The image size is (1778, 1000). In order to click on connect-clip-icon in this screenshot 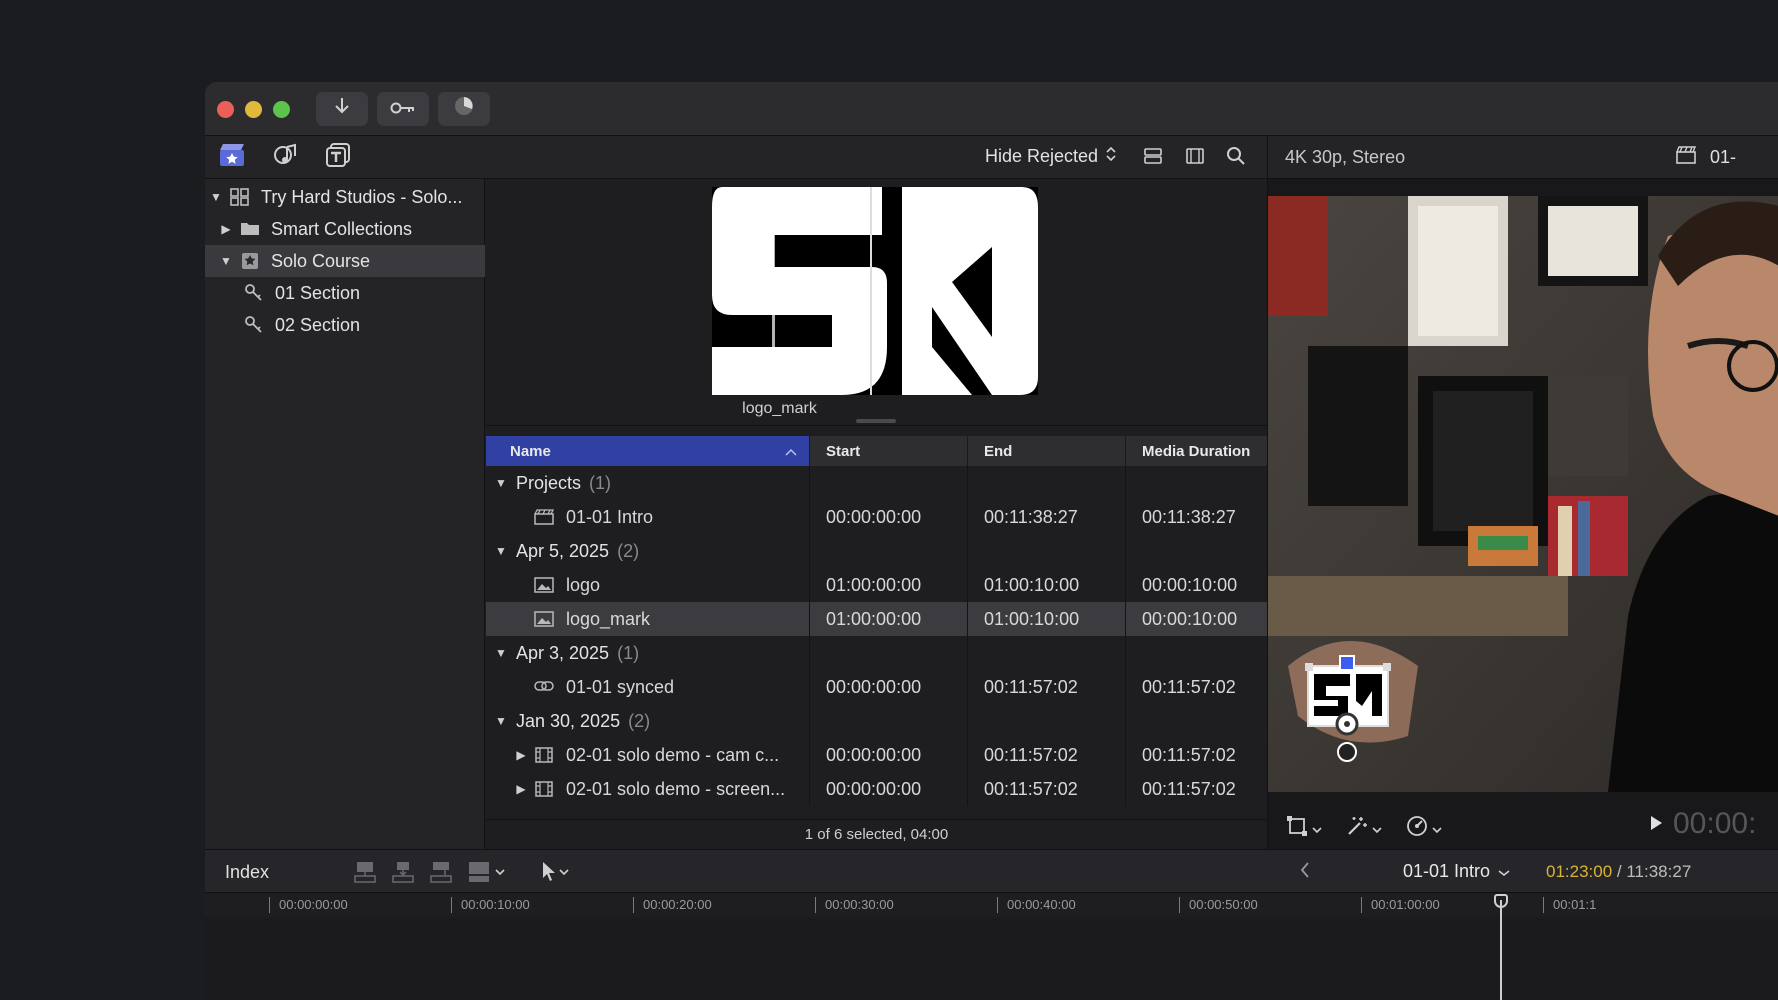, I will do `click(365, 874)`.